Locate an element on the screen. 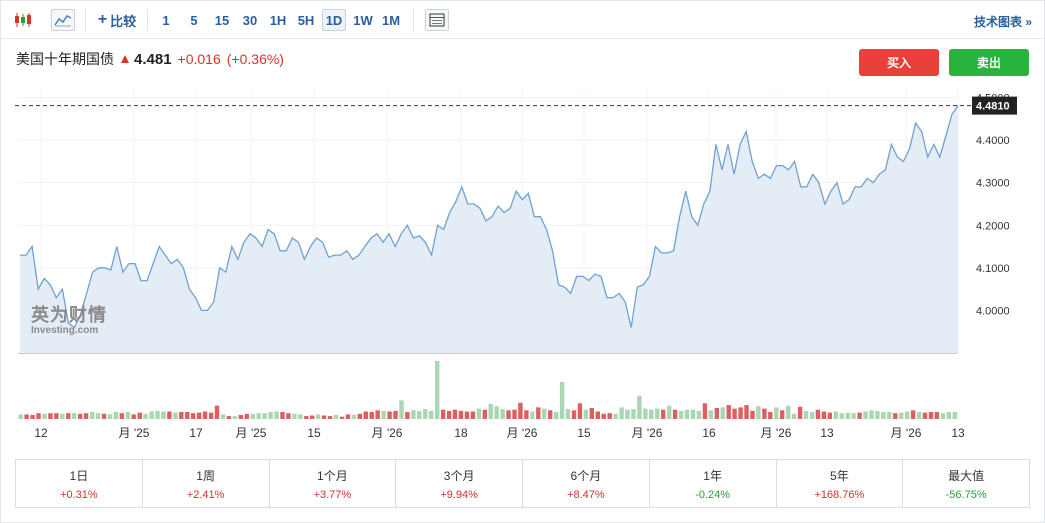 The image size is (1045, 523). period-max: 最大值 -56.75% is located at coordinates (966, 483).